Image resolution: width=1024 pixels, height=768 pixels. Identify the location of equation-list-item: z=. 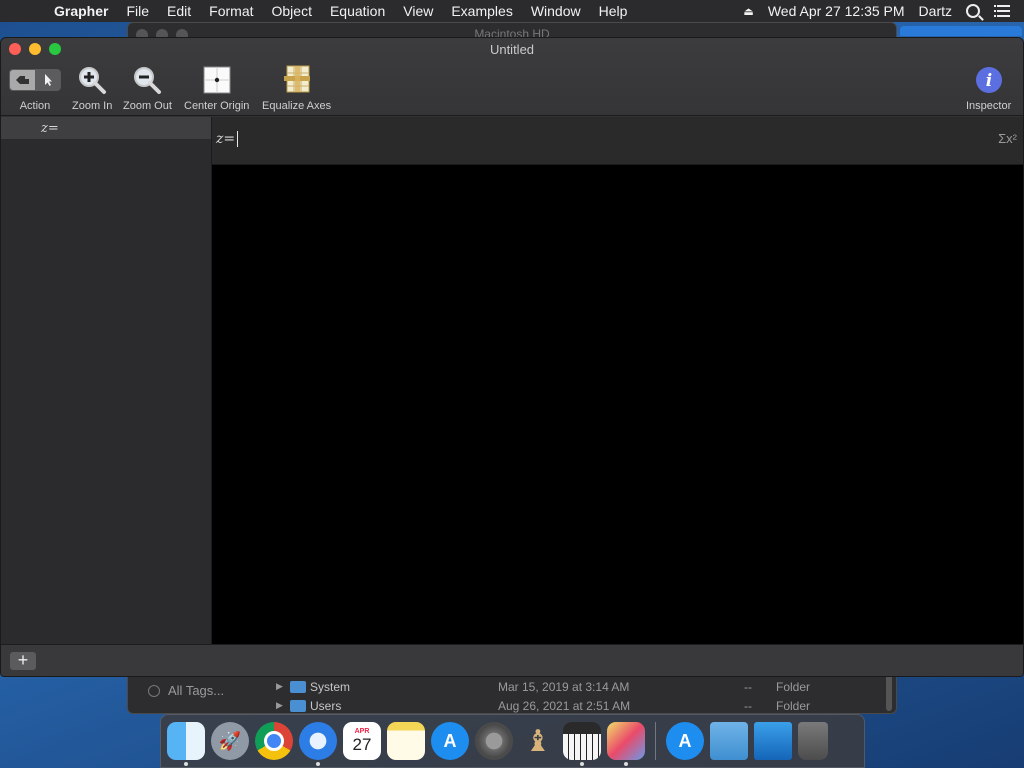
(106, 128).